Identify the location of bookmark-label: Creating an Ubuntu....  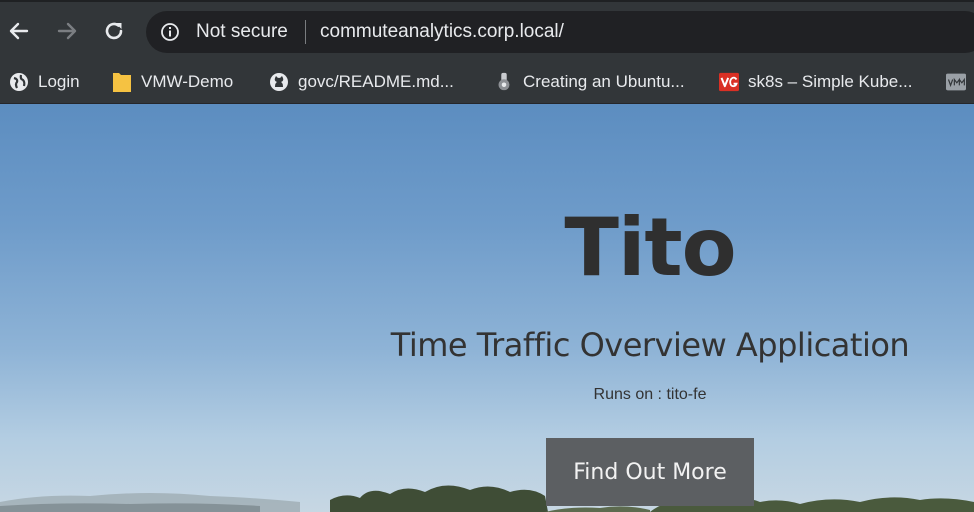
(604, 81).